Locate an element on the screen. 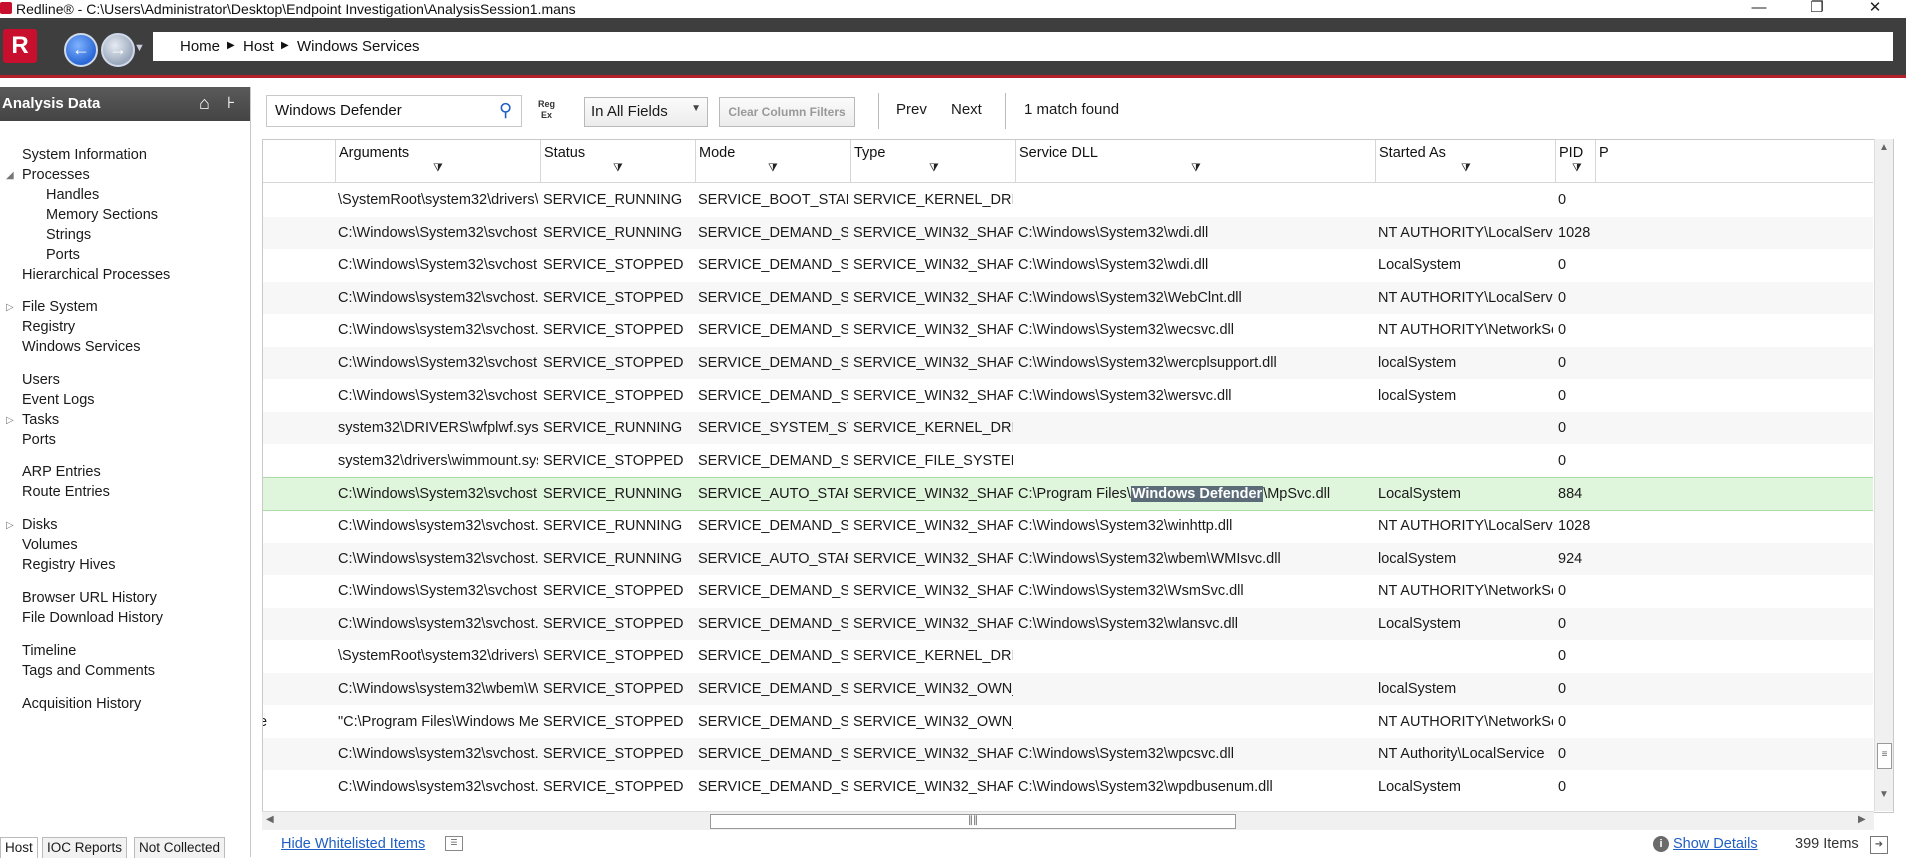  column-label: PID is located at coordinates (1571, 153).